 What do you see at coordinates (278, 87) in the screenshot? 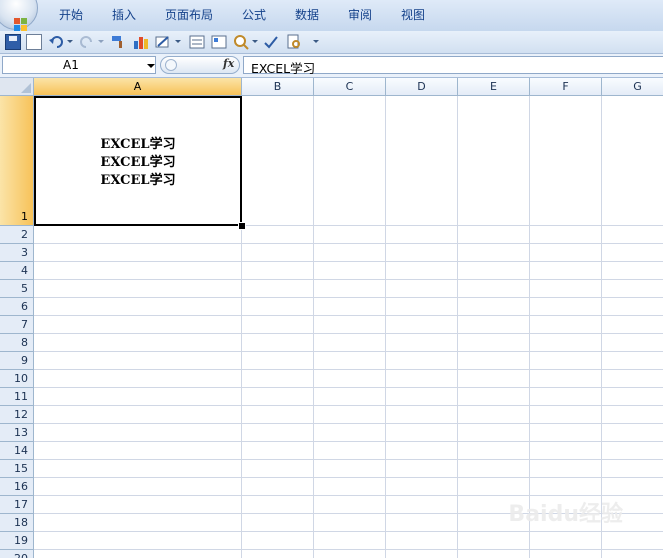
I see `column-header-b: B` at bounding box center [278, 87].